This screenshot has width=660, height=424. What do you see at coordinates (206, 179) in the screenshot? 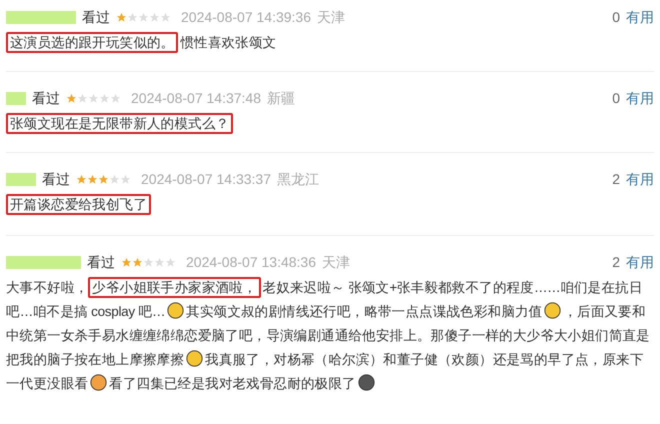
I see `comment-time: 2024-08-07 14:33:37` at bounding box center [206, 179].